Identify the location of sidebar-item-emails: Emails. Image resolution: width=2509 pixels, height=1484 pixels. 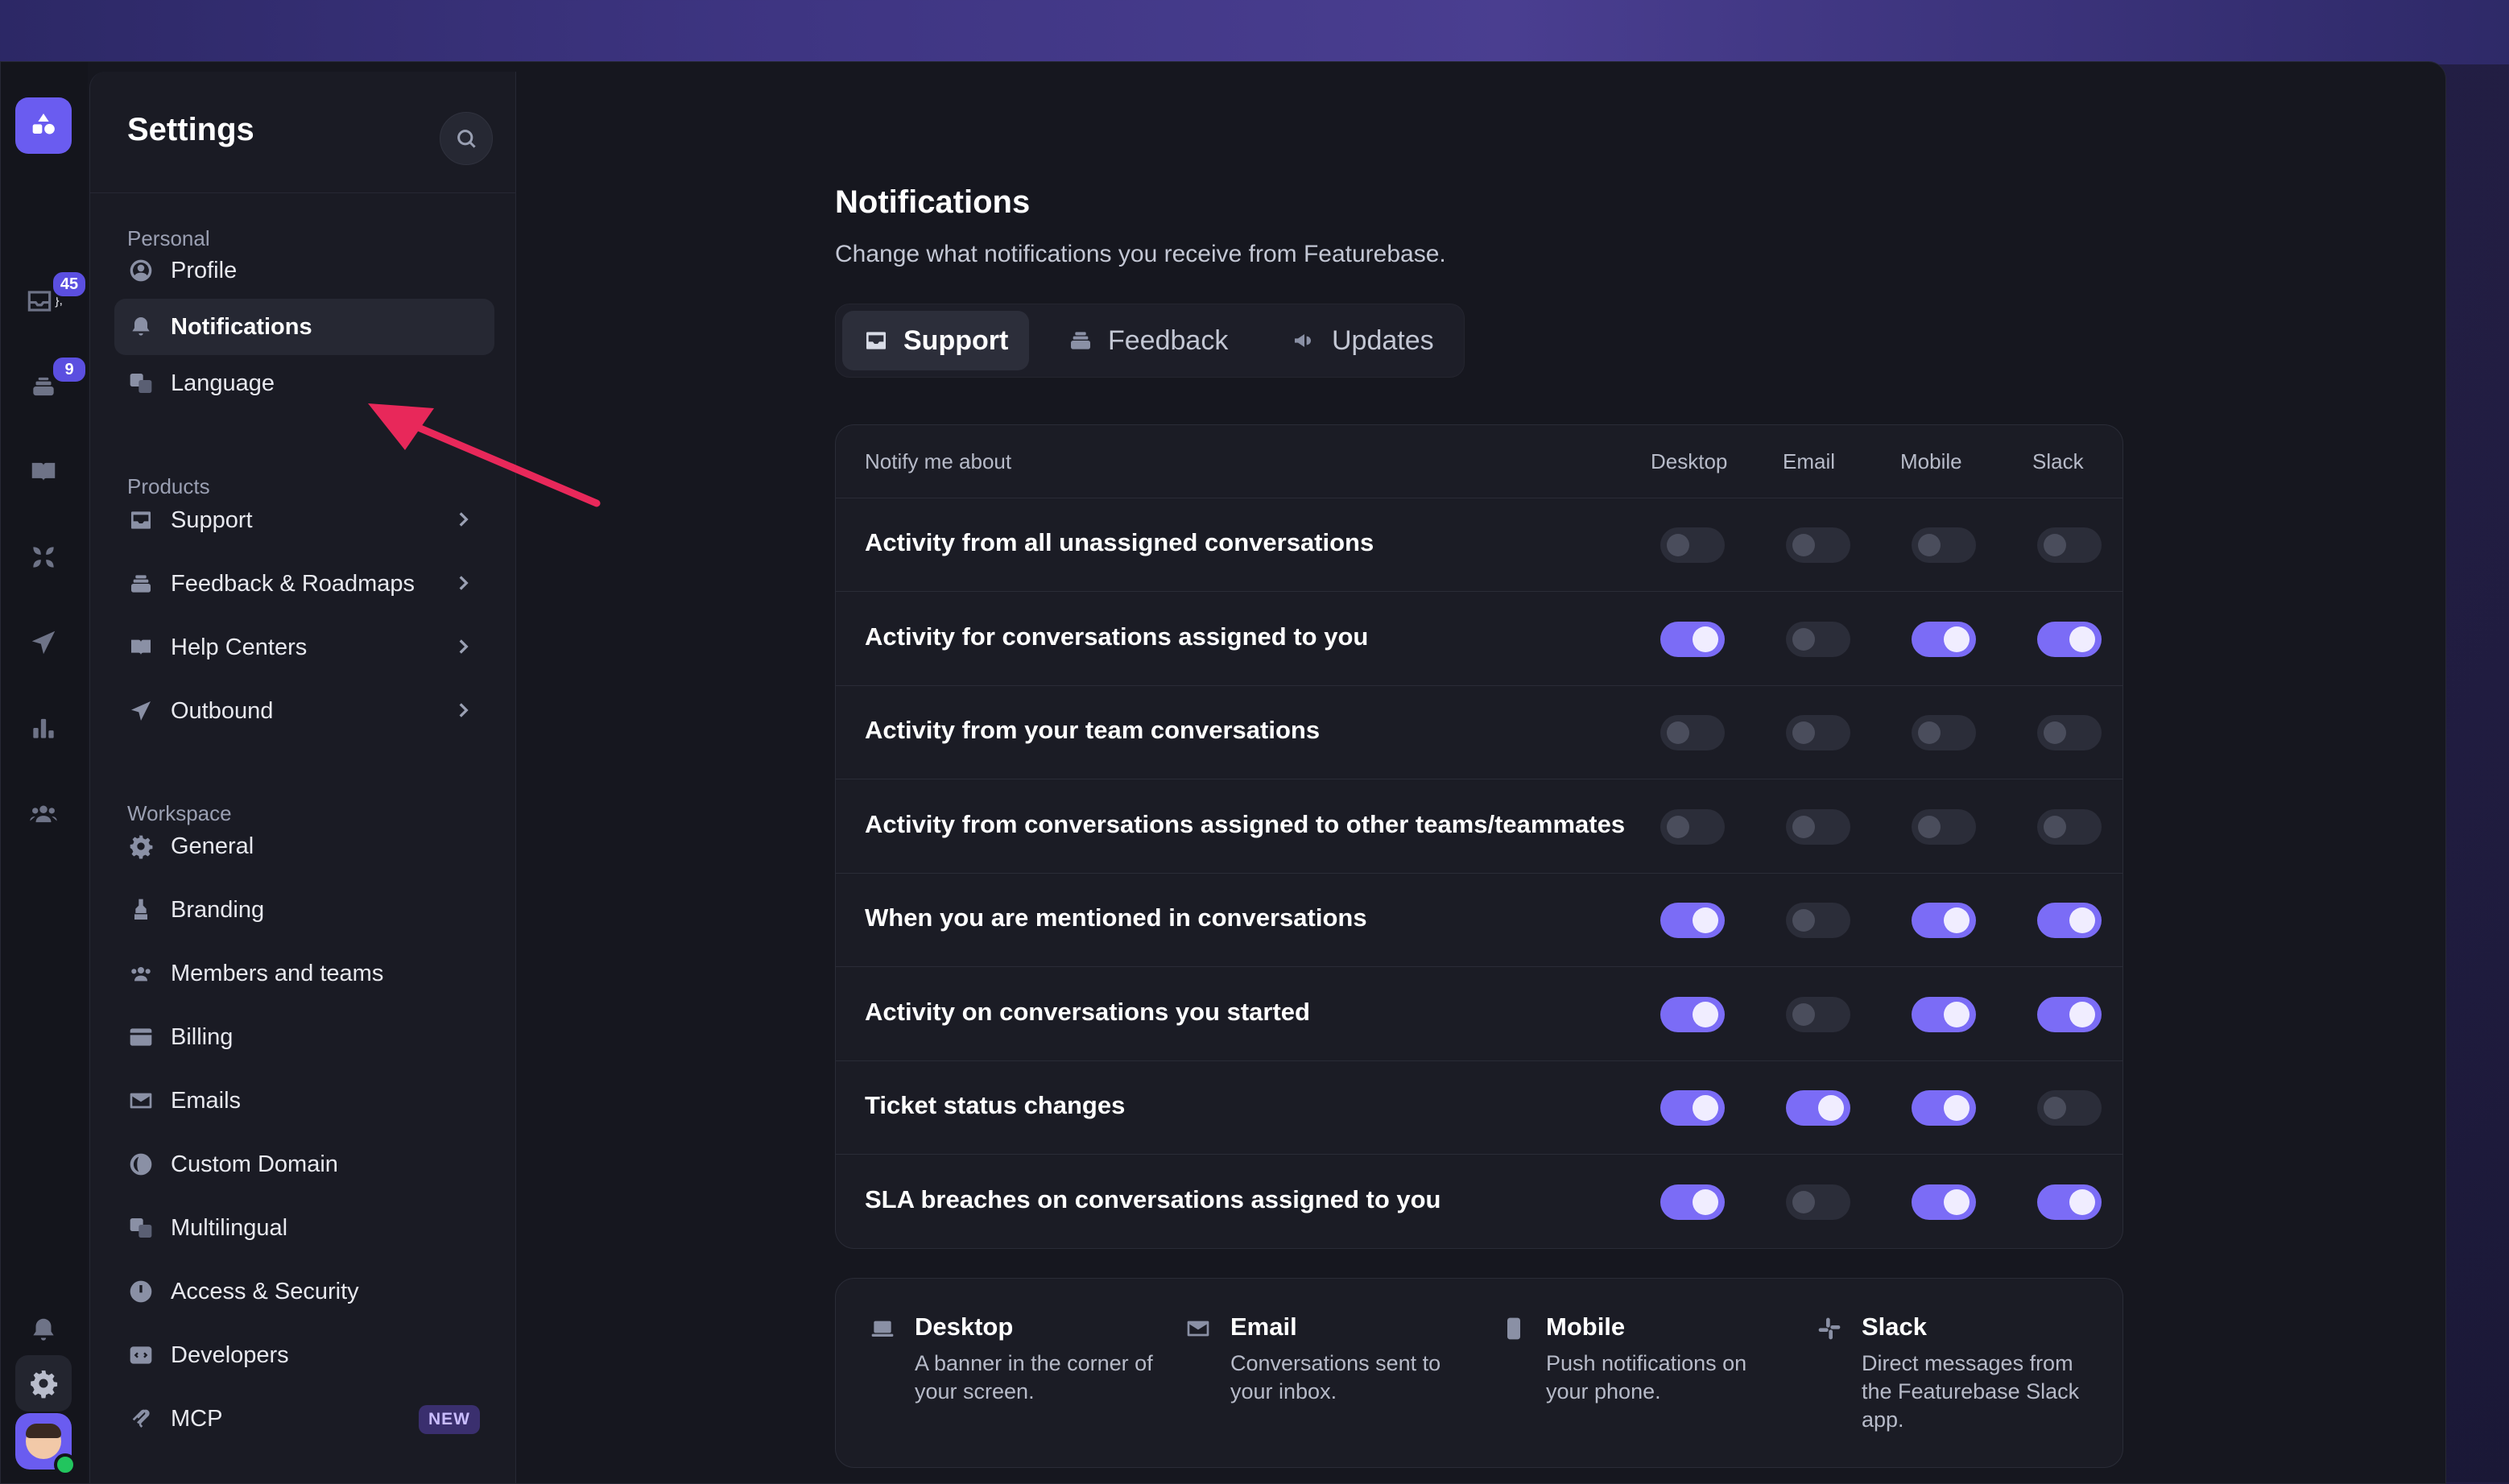
(304, 1101).